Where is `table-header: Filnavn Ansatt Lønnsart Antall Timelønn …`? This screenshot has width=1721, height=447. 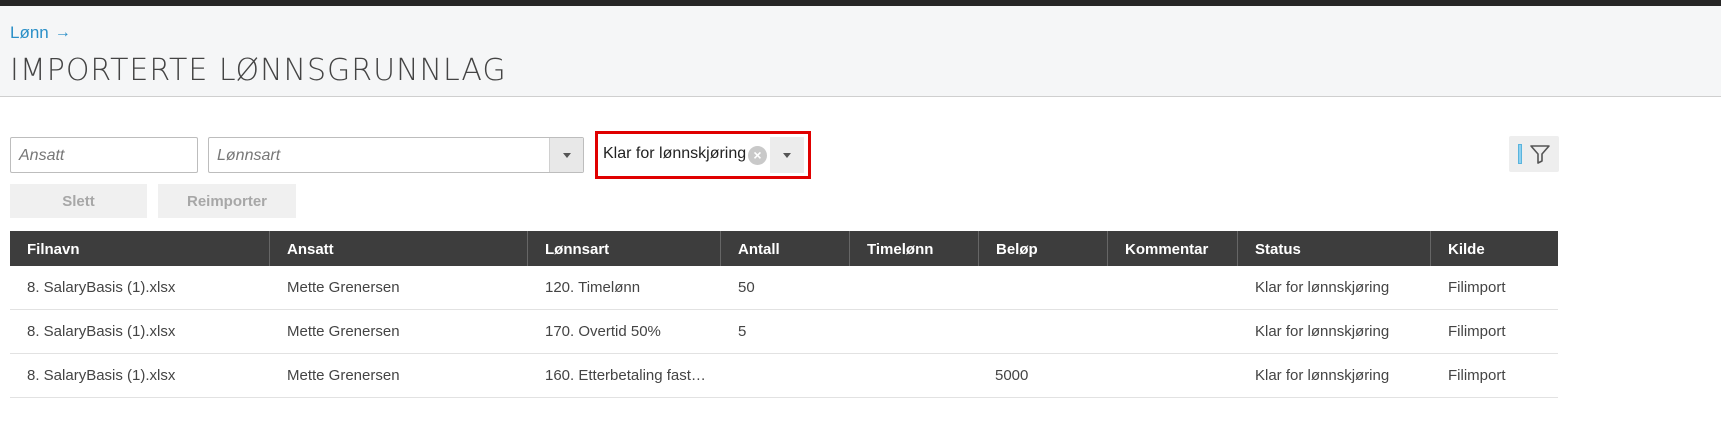 table-header: Filnavn Ansatt Lønnsart Antall Timelønn … is located at coordinates (784, 248).